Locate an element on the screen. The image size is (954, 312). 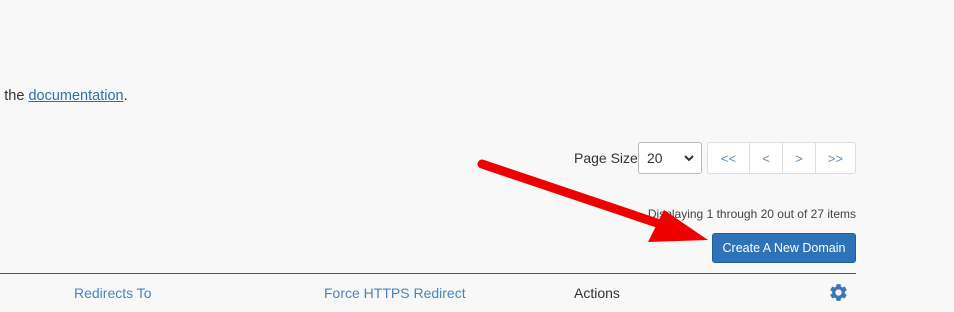
page-size-select: 20 is located at coordinates (670, 158).